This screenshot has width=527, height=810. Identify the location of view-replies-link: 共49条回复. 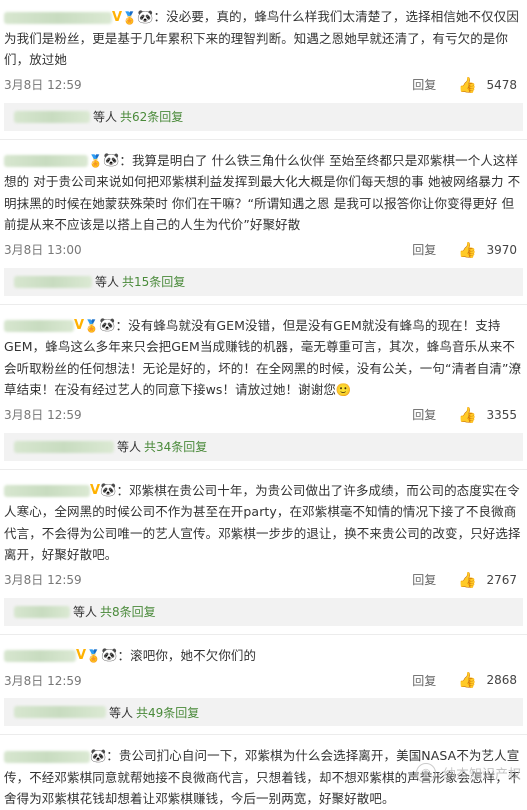
(167, 712).